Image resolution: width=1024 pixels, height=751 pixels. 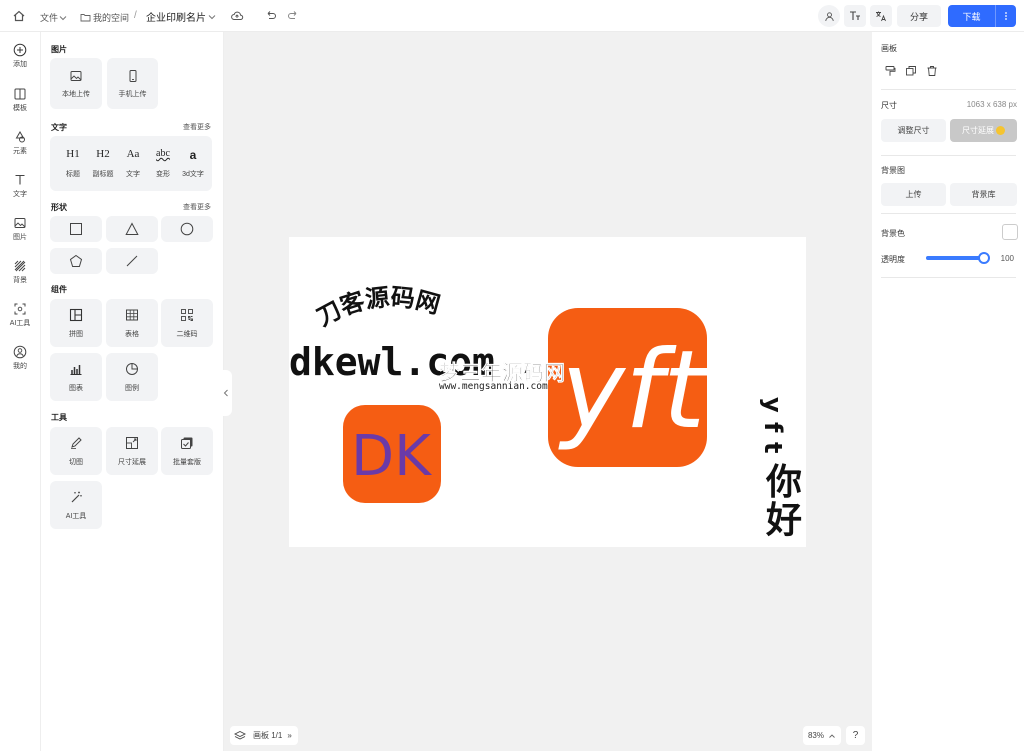 I want to click on legend-card: 图例, so click(x=132, y=377).